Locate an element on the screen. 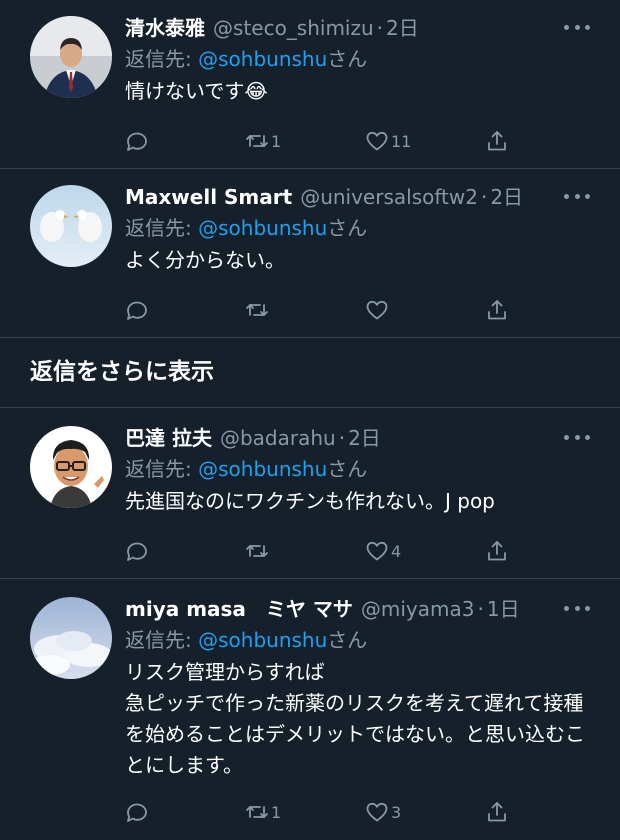 This screenshot has width=620, height=840. like-button: 3 is located at coordinates (383, 812).